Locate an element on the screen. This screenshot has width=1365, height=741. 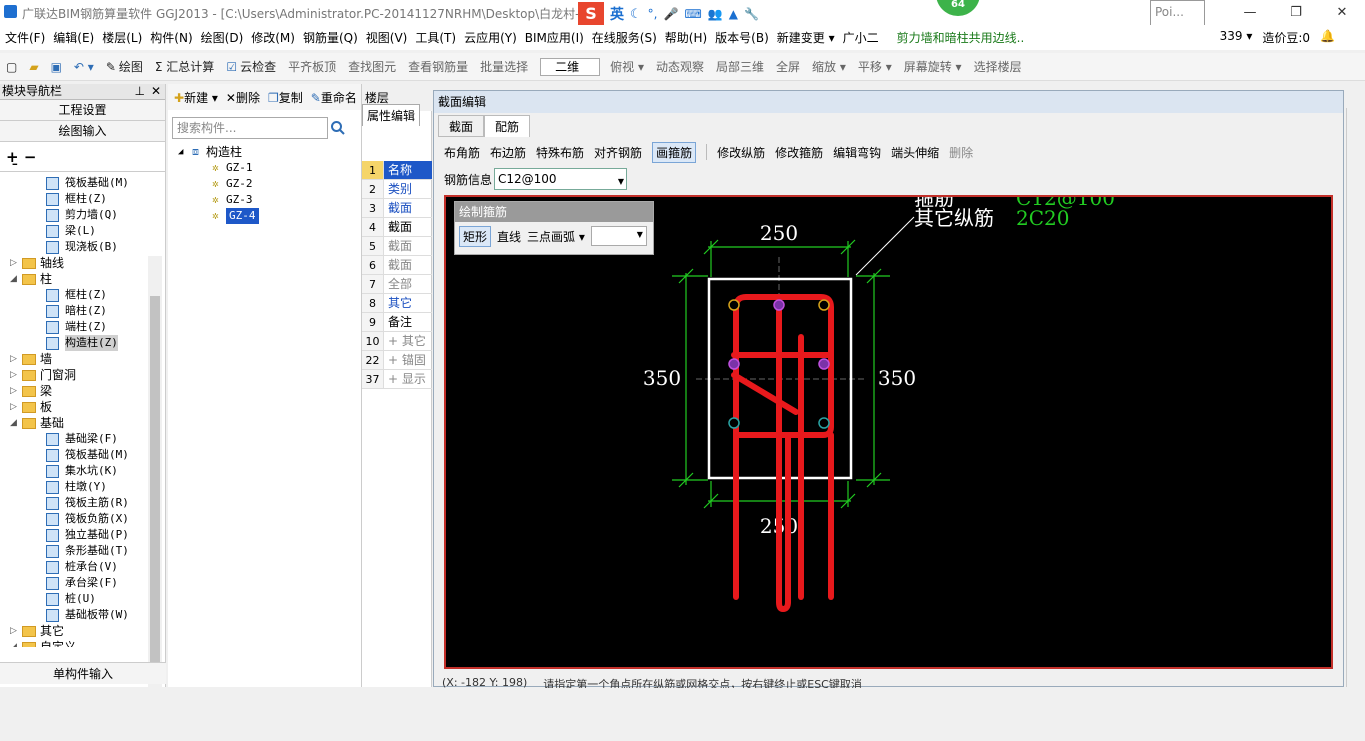
menu-hint-link: 剪力墙和暗柱共用边线.. is located at coordinates (961, 37).